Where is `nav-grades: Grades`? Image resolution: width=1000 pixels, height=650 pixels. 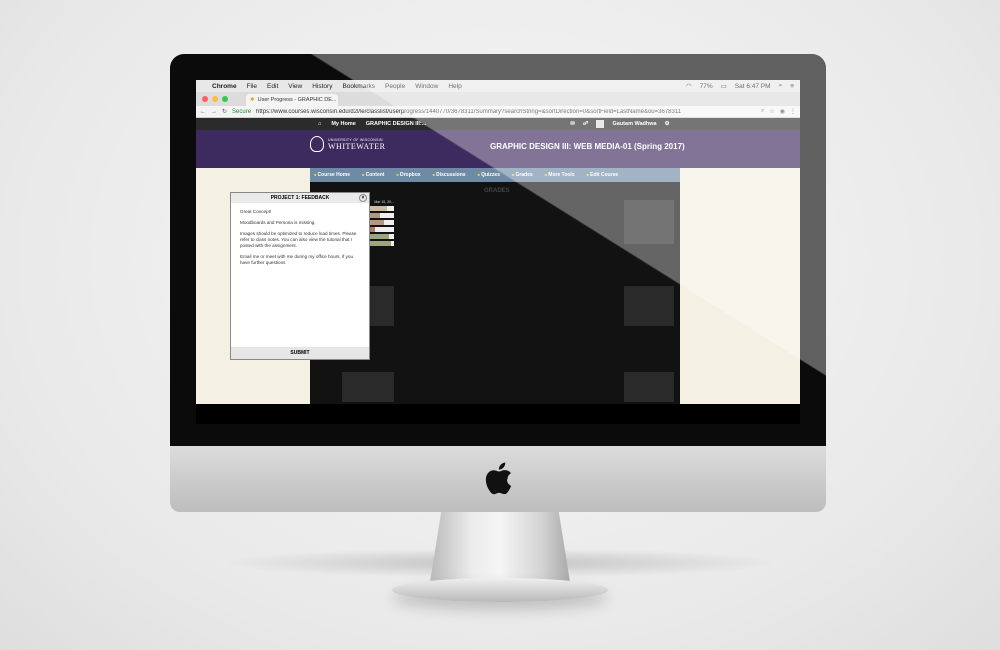
nav-grades: Grades is located at coordinates (522, 175).